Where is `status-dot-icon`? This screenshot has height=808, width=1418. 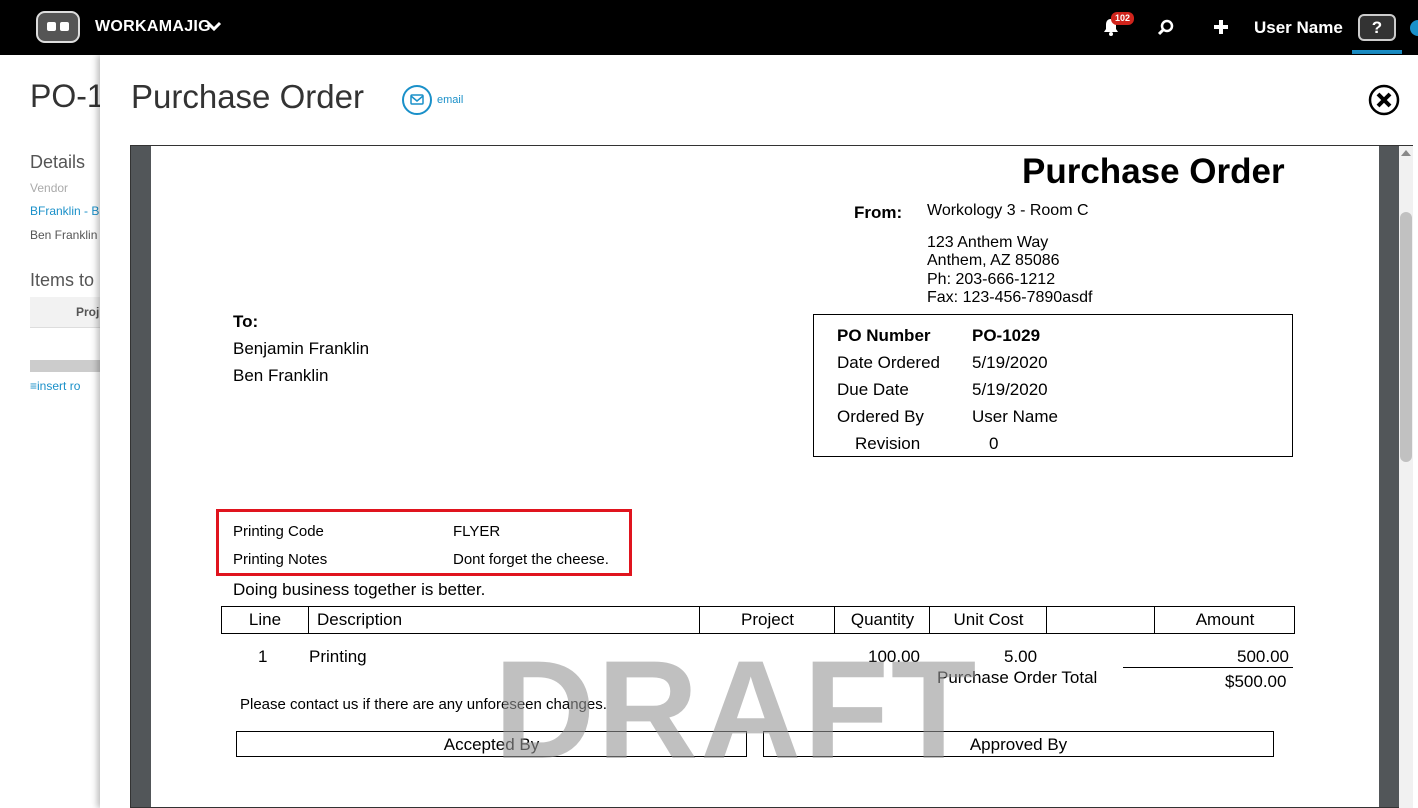
status-dot-icon is located at coordinates (1414, 28).